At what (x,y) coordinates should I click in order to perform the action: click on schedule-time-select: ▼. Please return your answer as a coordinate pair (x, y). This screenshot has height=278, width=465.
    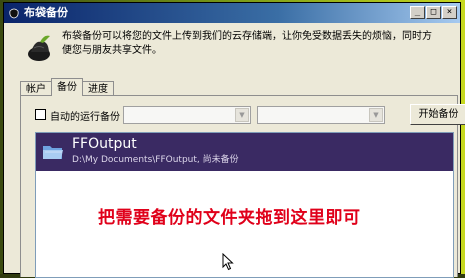
    Looking at the image, I should click on (321, 115).